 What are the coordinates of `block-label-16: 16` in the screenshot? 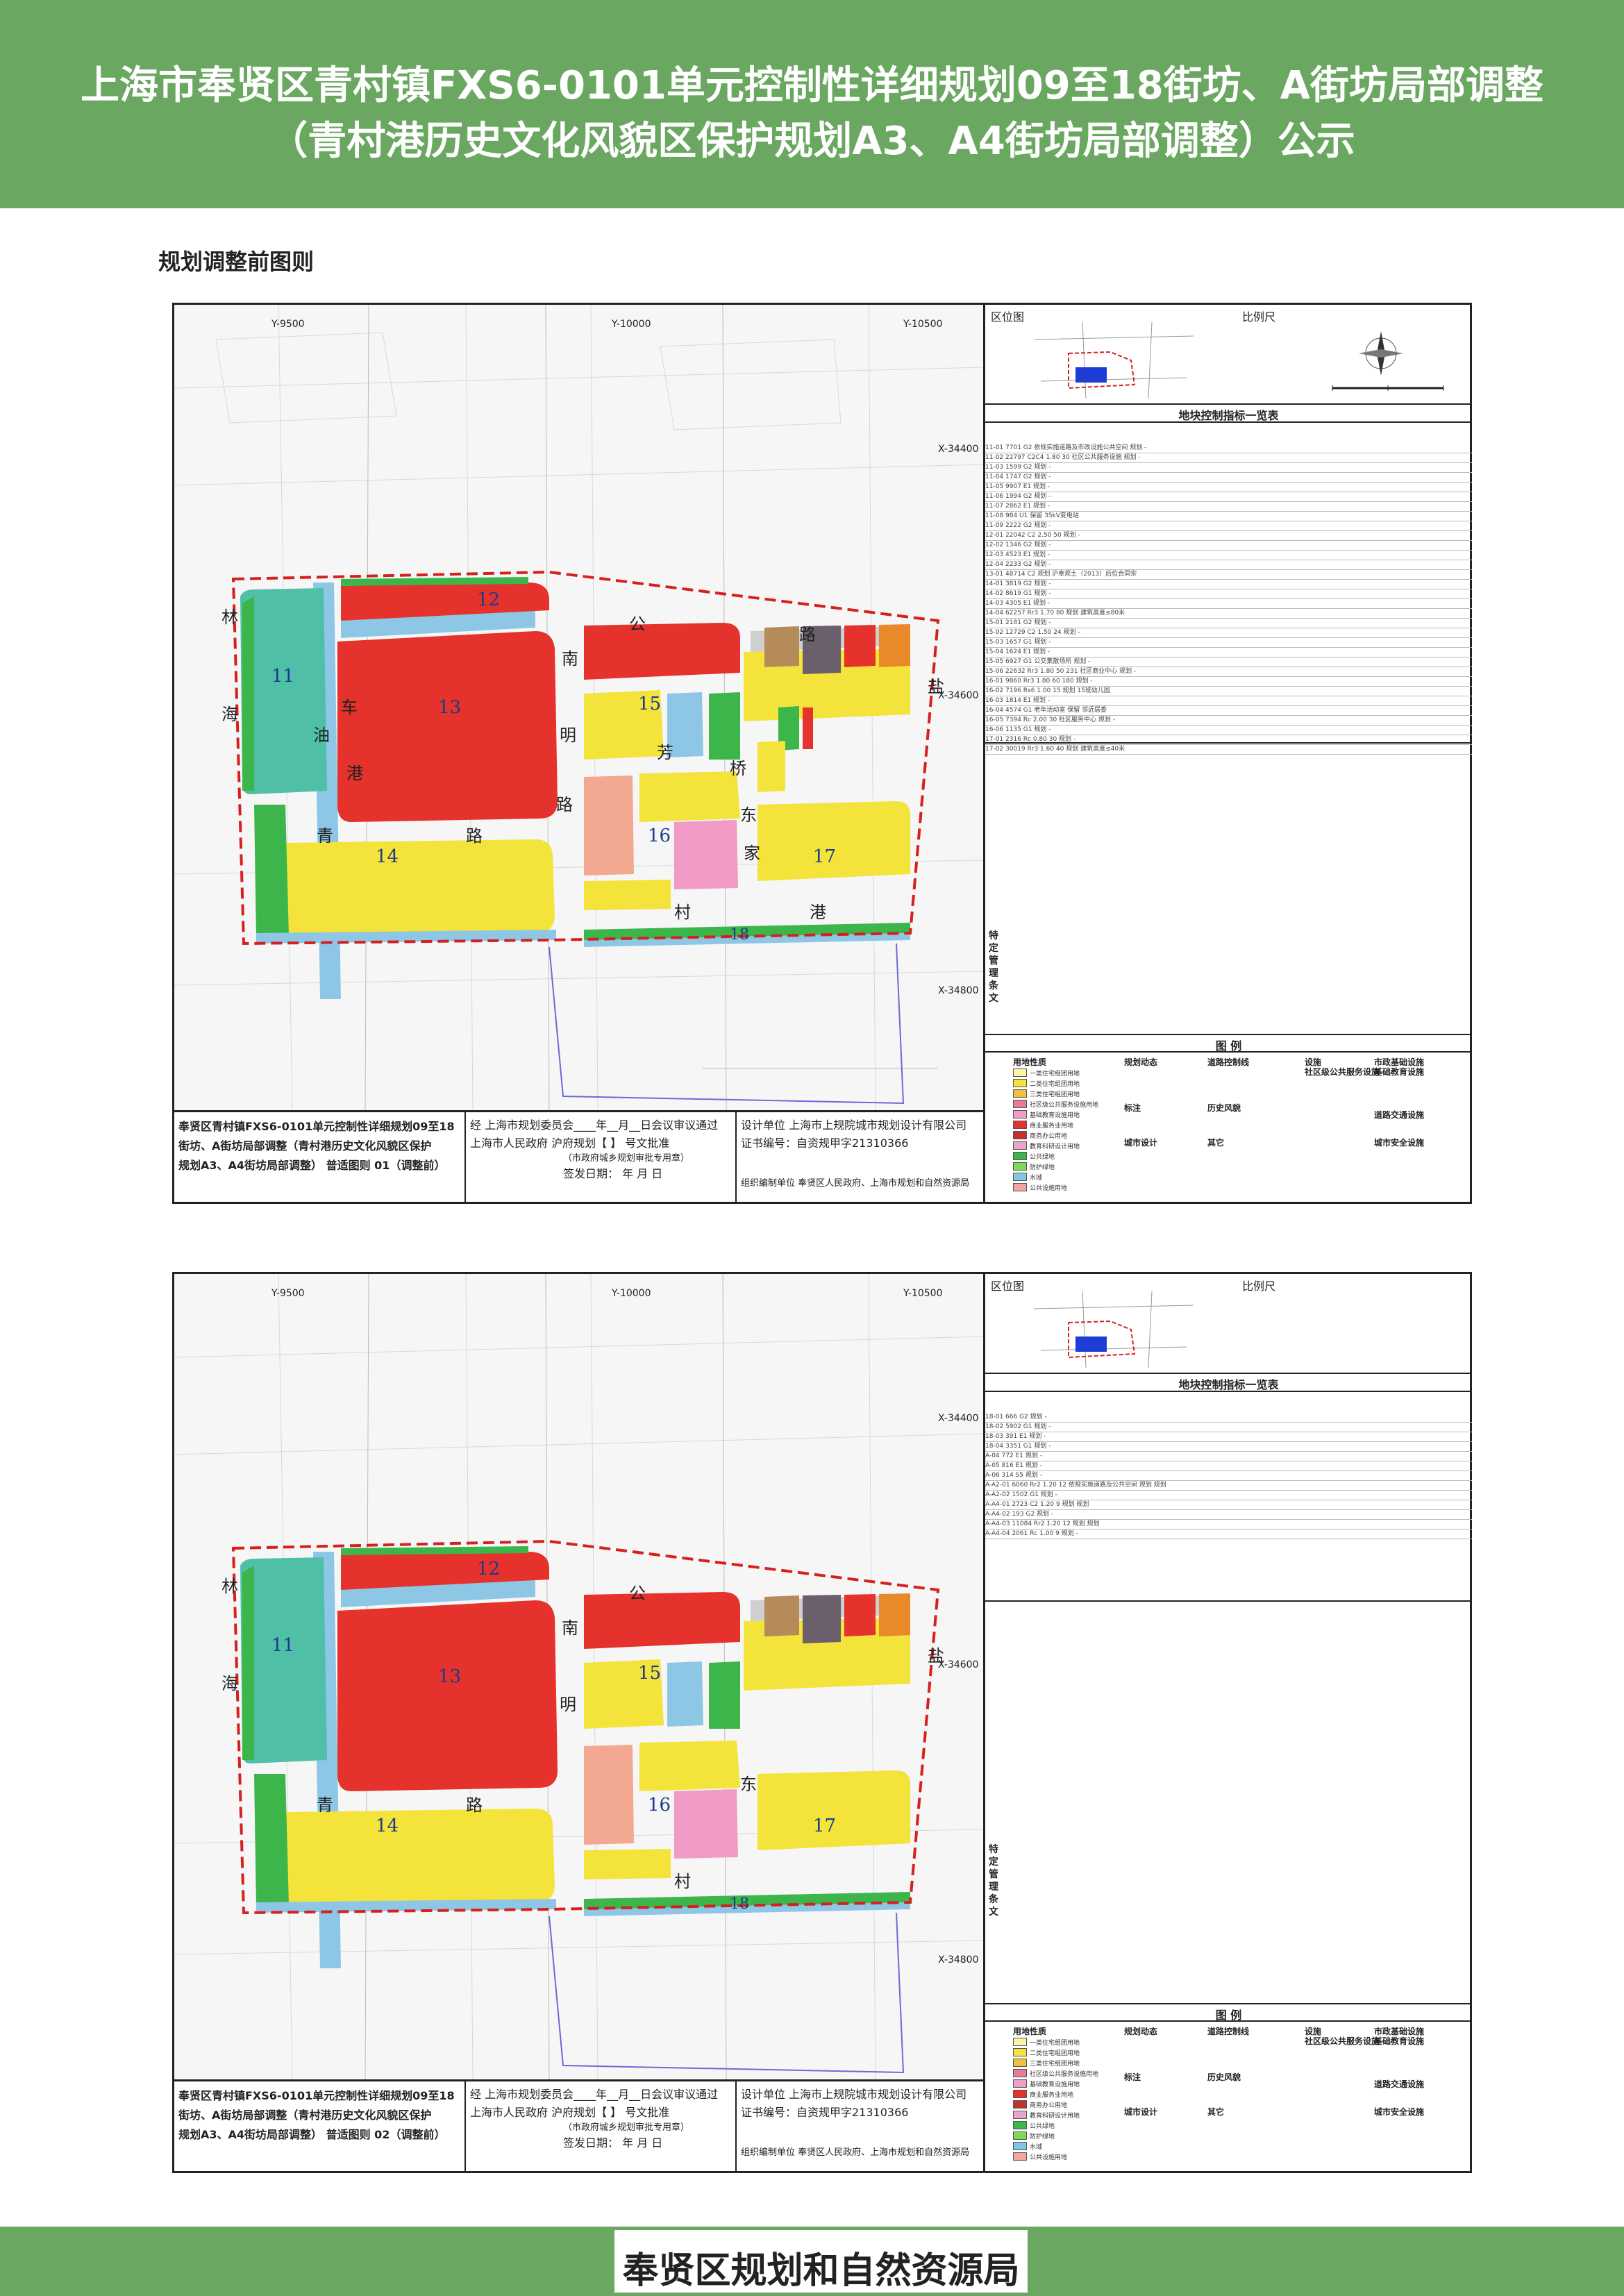 It's located at (659, 836).